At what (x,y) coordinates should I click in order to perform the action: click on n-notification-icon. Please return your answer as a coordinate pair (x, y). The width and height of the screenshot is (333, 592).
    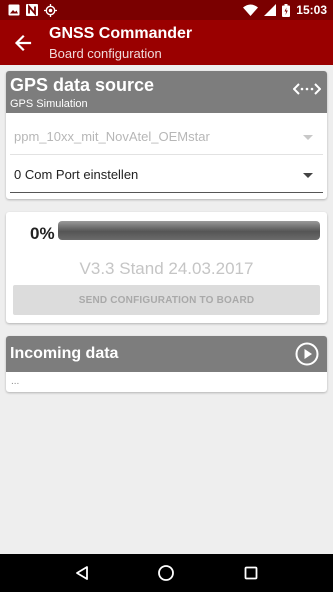
    Looking at the image, I should click on (32, 10).